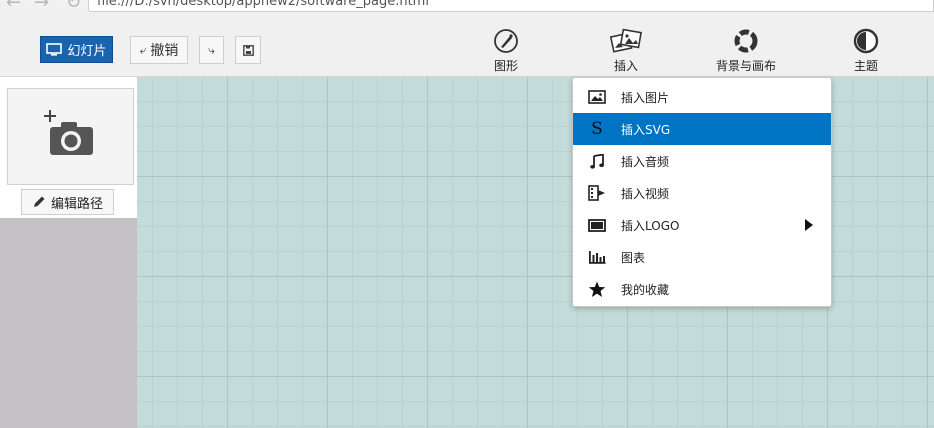 The height and width of the screenshot is (428, 934). I want to click on menu-item-chart: 图表, so click(702, 257).